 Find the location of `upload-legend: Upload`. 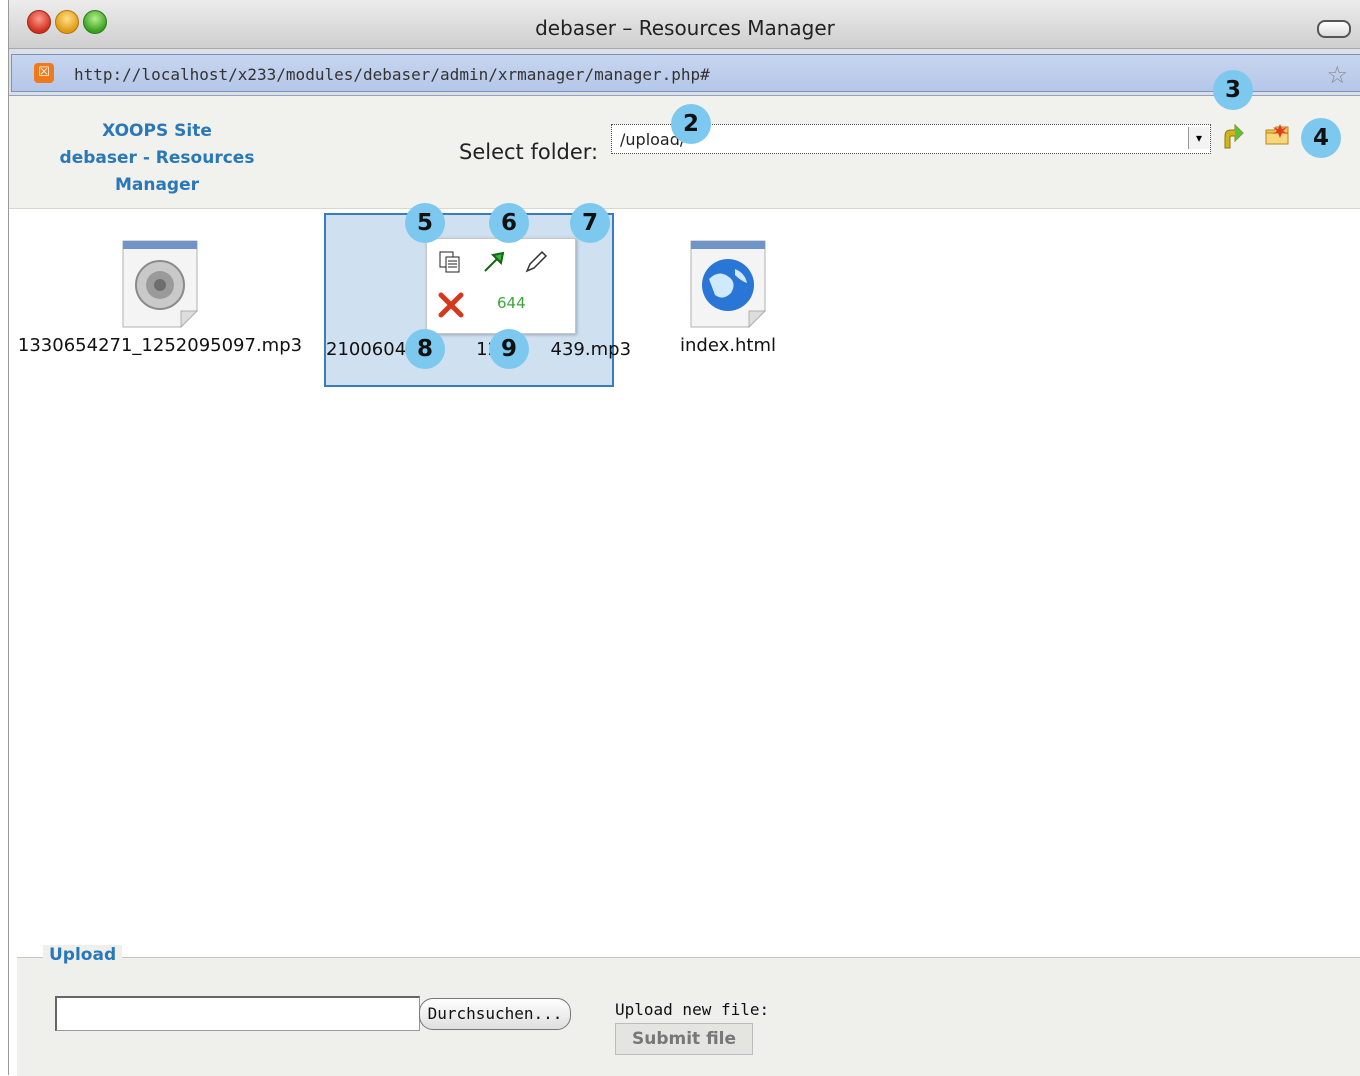

upload-legend: Upload is located at coordinates (83, 955).